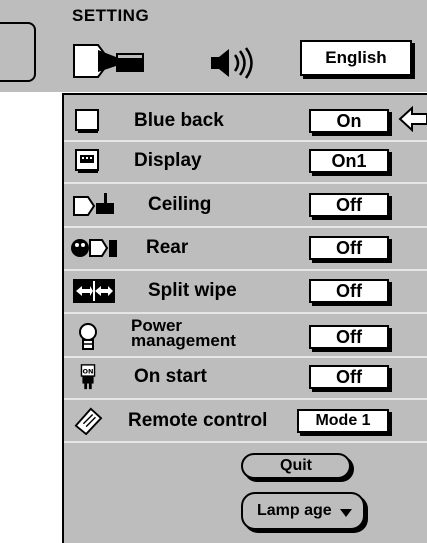  I want to click on ceiling-icon, so click(93, 204).